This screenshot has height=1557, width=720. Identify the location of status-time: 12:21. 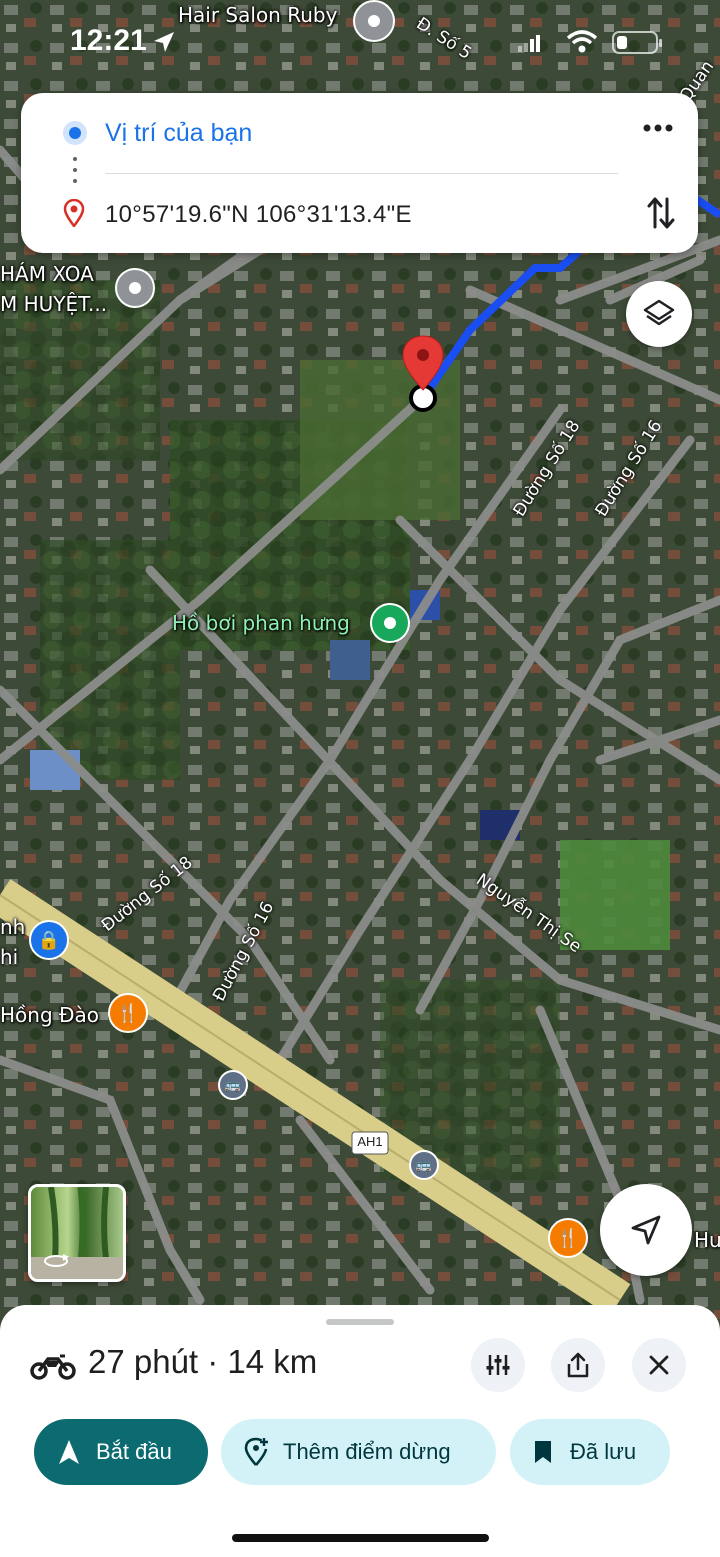
(108, 40).